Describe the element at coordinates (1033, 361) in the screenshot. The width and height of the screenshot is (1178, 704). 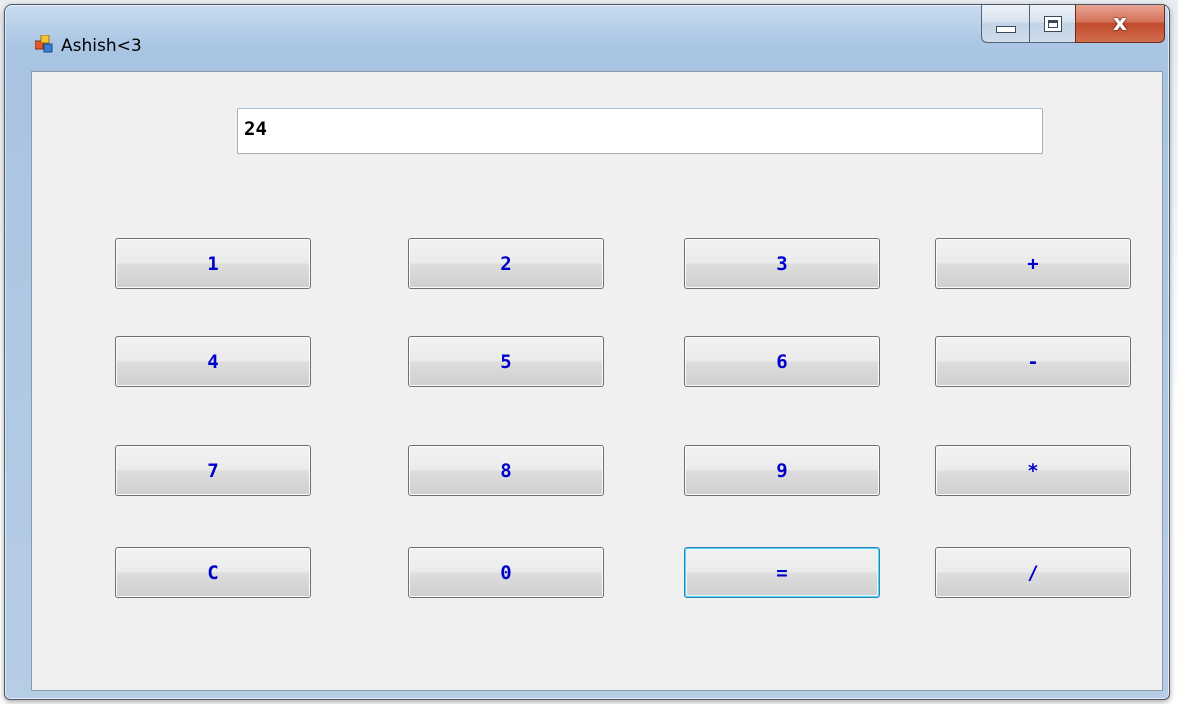
I see `minus-button: -` at that location.